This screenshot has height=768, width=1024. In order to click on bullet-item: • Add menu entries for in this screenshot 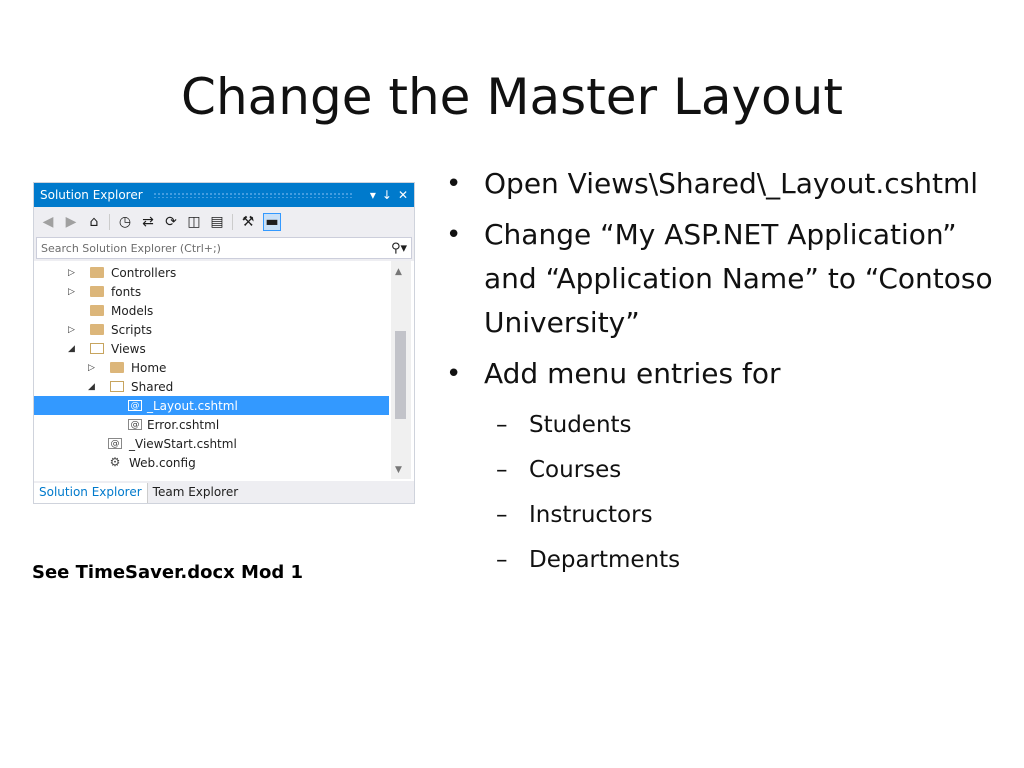, I will do `click(726, 374)`.